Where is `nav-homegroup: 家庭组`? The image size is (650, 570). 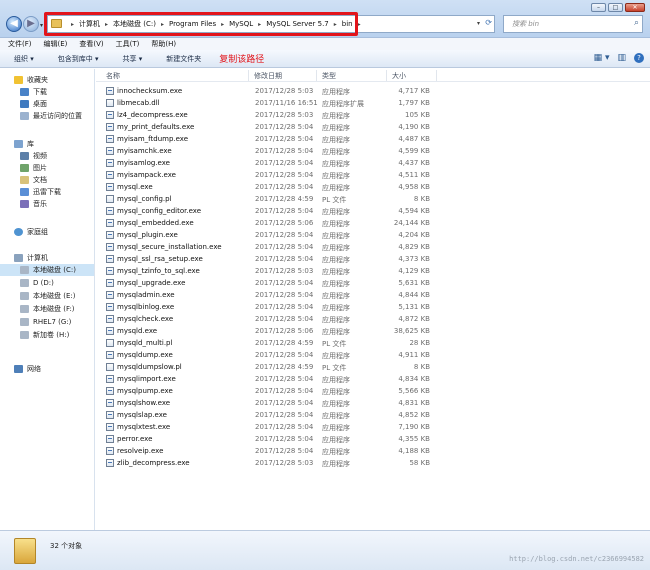 nav-homegroup: 家庭组 is located at coordinates (31, 232).